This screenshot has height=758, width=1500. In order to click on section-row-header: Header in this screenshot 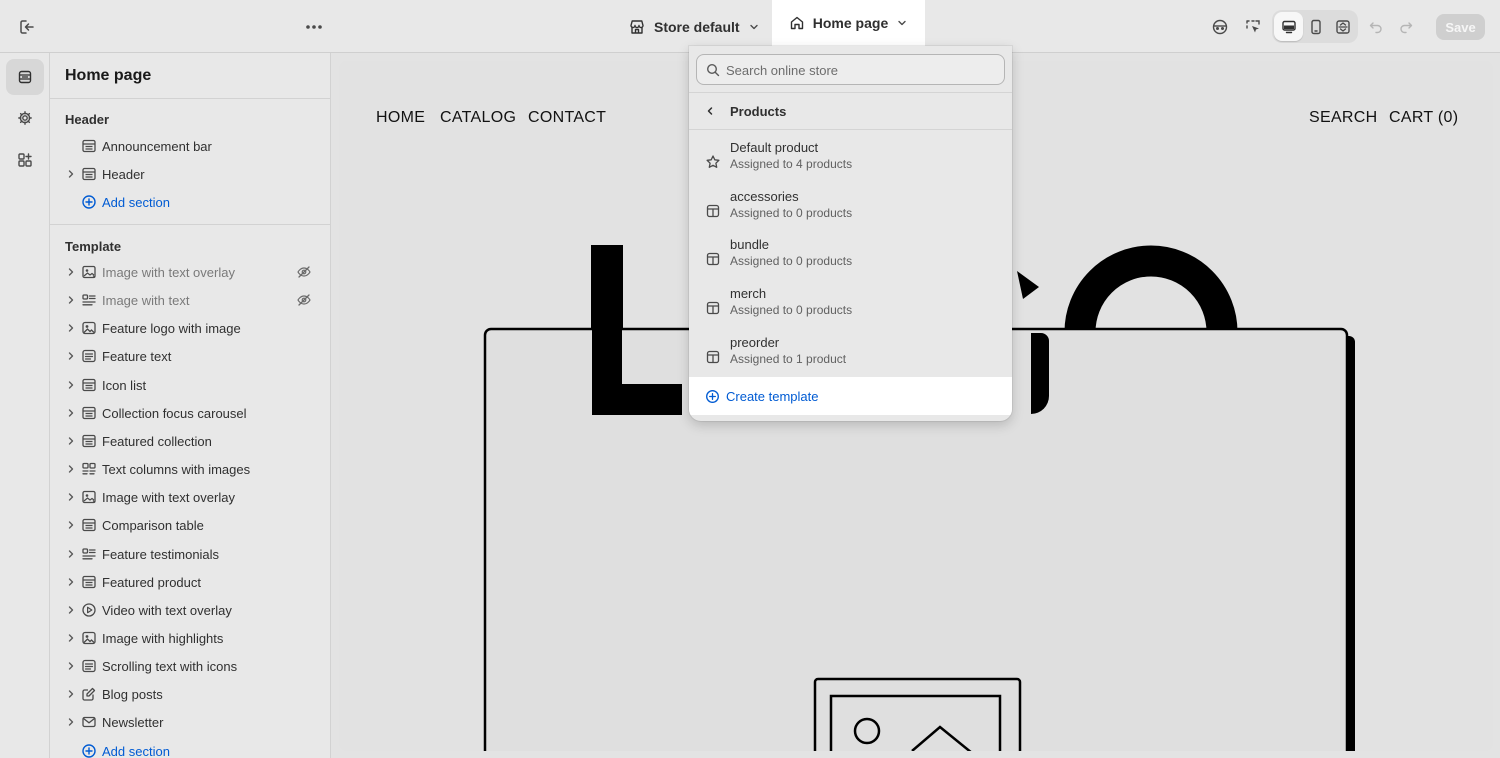, I will do `click(190, 174)`.